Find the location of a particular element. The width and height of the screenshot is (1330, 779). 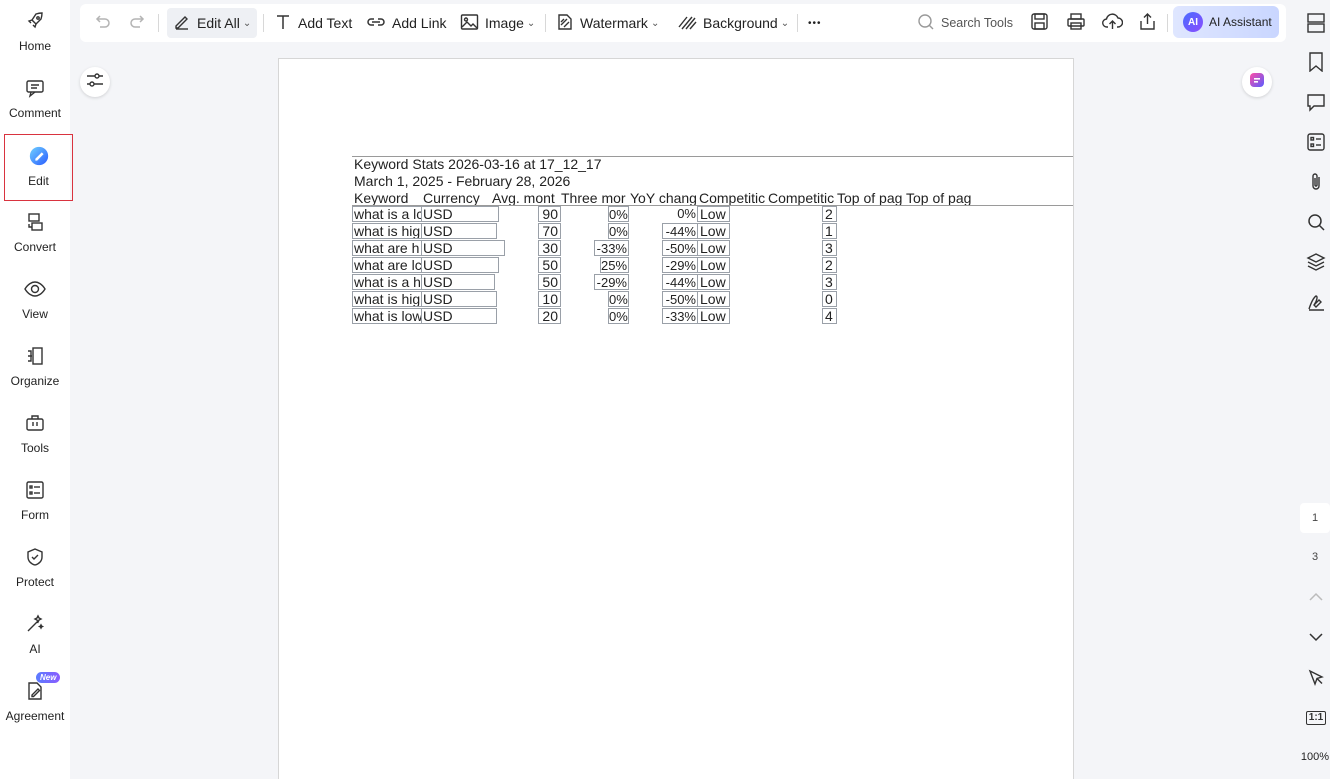

sidebar-item-label: Edit is located at coordinates (38, 181).